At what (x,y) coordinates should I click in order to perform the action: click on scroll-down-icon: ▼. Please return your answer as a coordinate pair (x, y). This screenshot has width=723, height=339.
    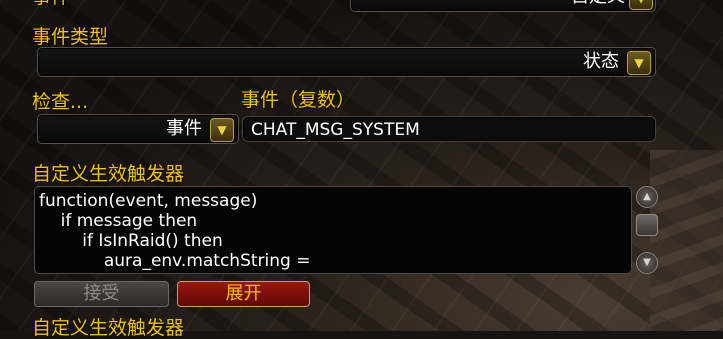
    Looking at the image, I should click on (647, 263).